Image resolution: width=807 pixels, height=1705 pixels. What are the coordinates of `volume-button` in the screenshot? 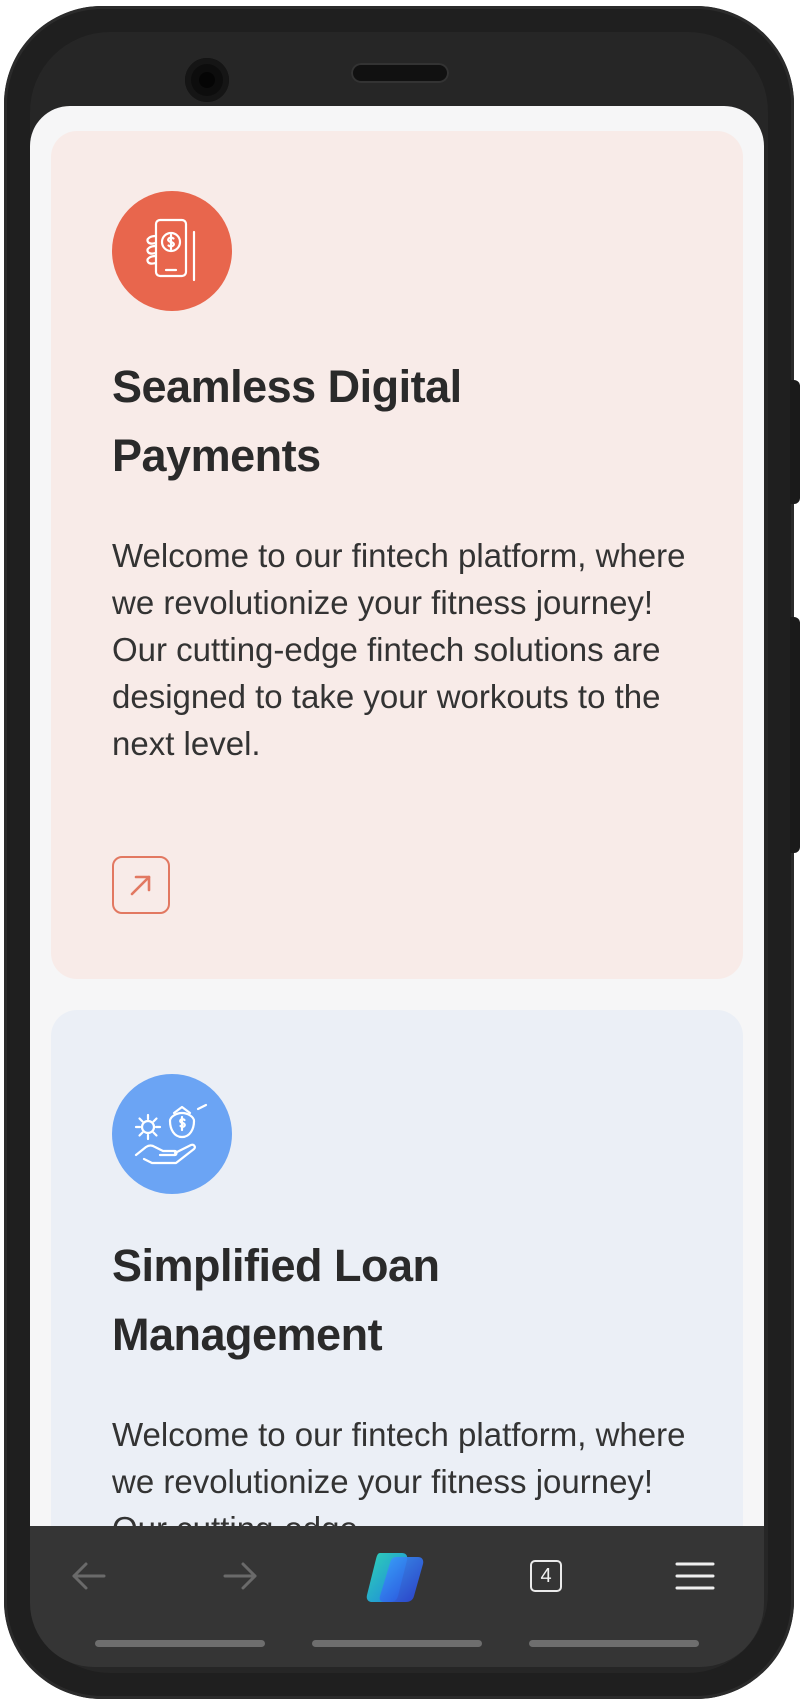 It's located at (795, 735).